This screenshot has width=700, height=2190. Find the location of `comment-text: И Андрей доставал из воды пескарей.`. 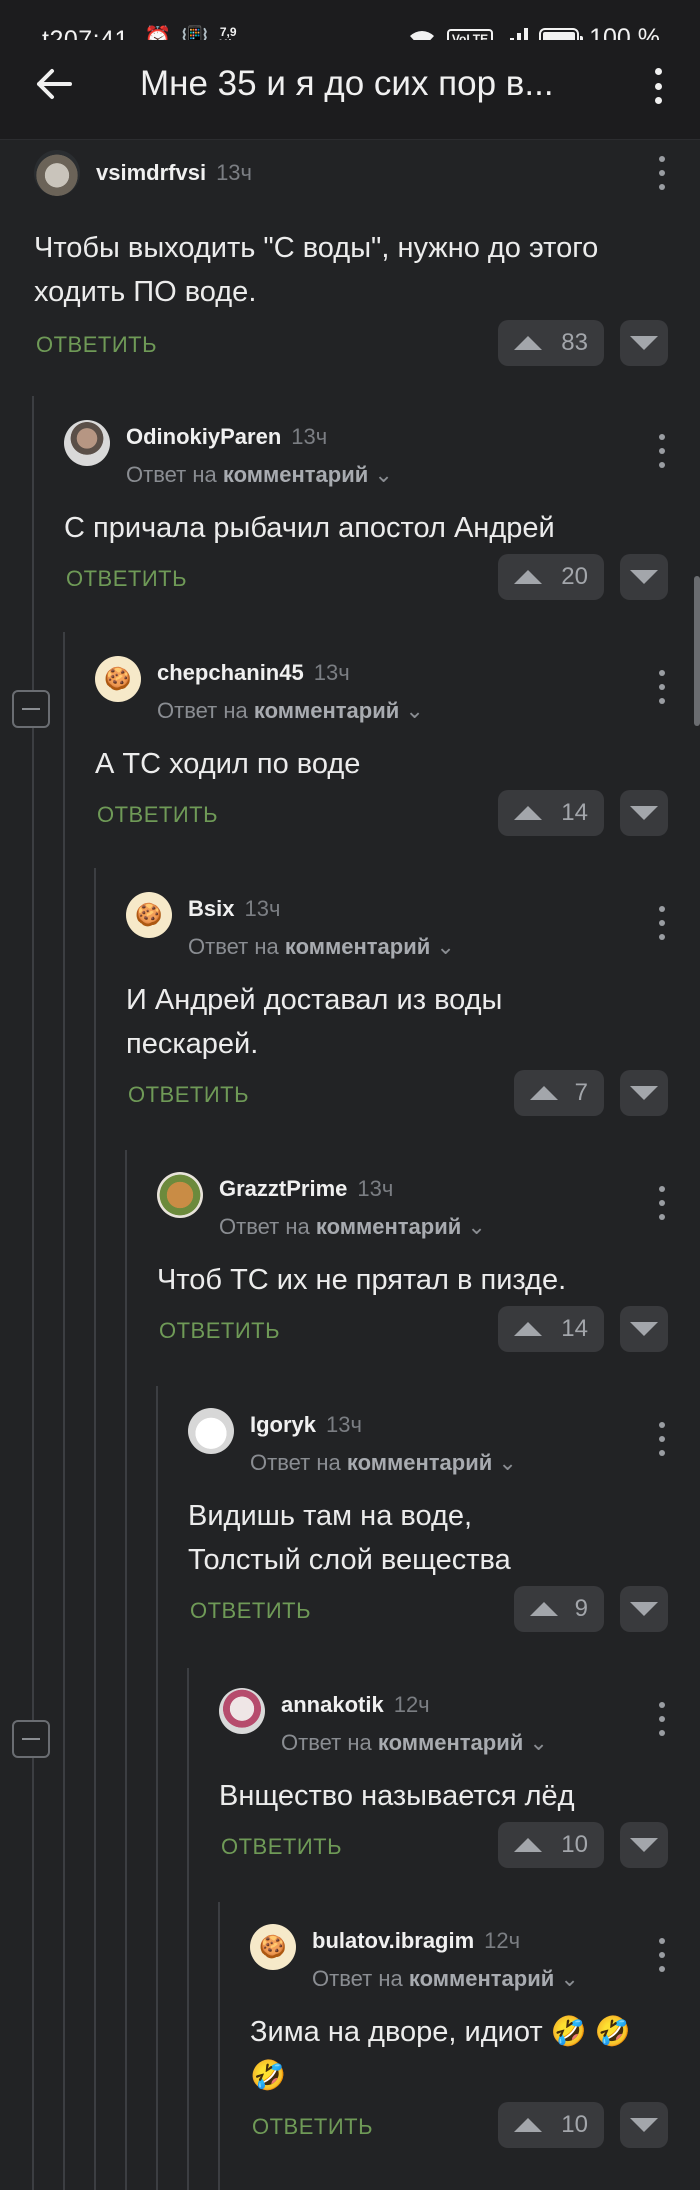

comment-text: И Андрей доставал из воды пескарей. is located at coordinates (314, 1022).